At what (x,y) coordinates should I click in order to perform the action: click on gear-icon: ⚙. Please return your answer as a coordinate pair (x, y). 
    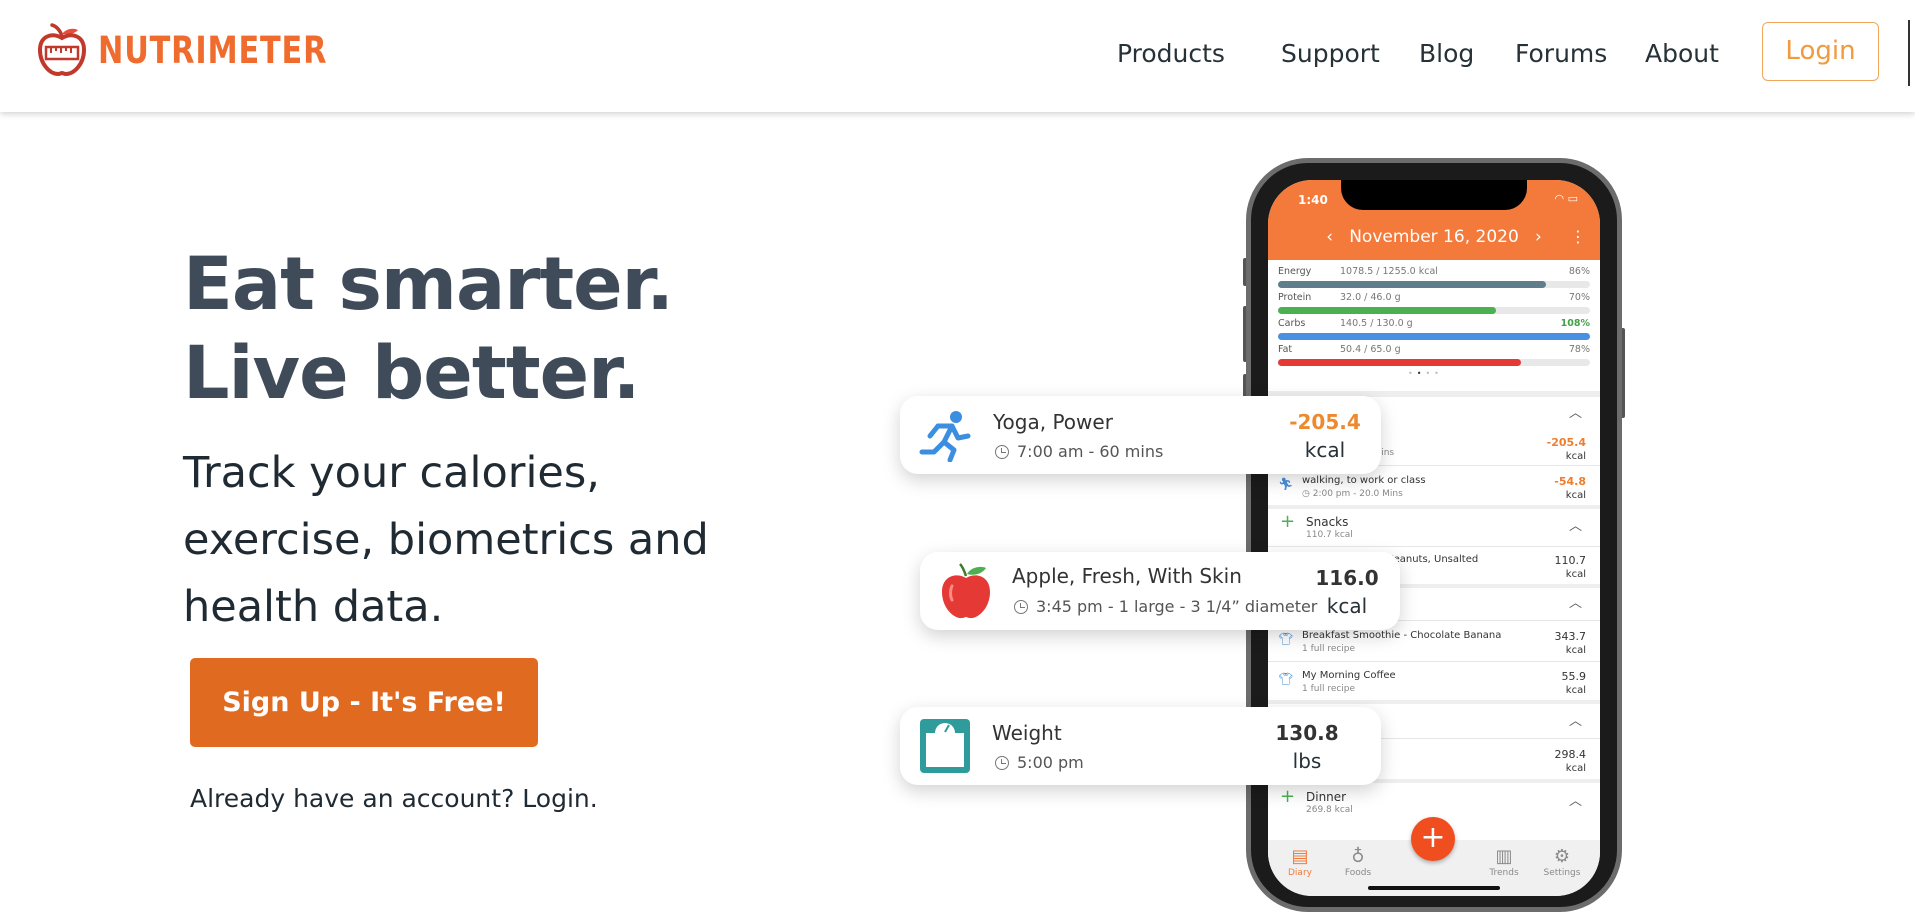
    Looking at the image, I should click on (1562, 856).